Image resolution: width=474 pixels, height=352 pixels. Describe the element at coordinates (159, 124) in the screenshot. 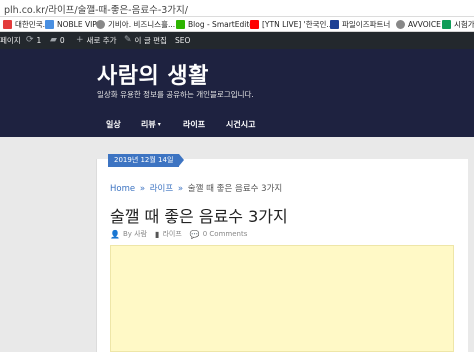

I see `chevron-down-icon: ▾` at that location.